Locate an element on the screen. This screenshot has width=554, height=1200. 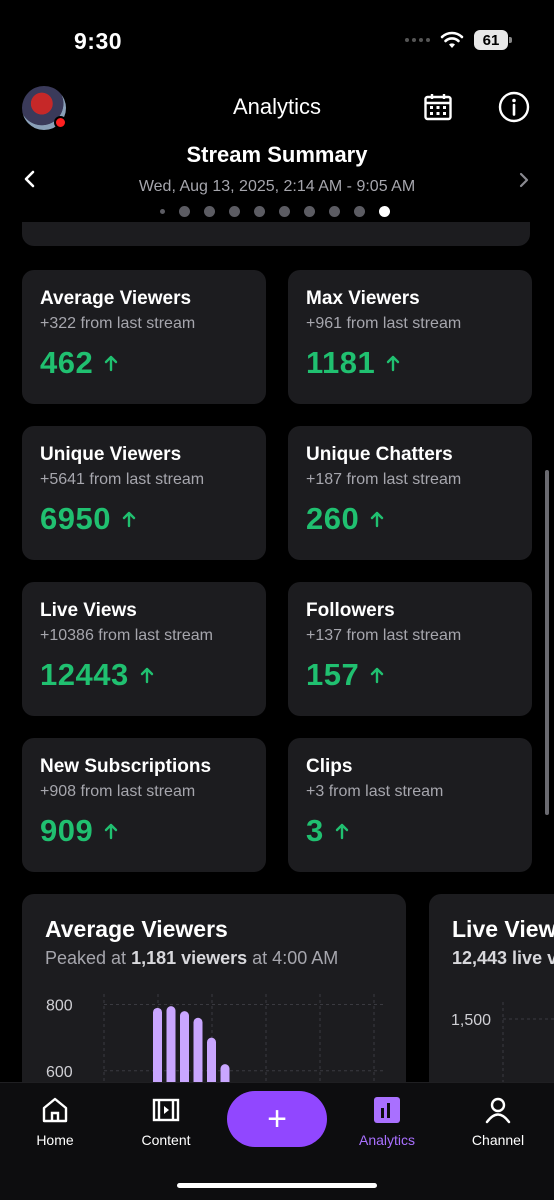
scrollbar is located at coordinates (547, 642).